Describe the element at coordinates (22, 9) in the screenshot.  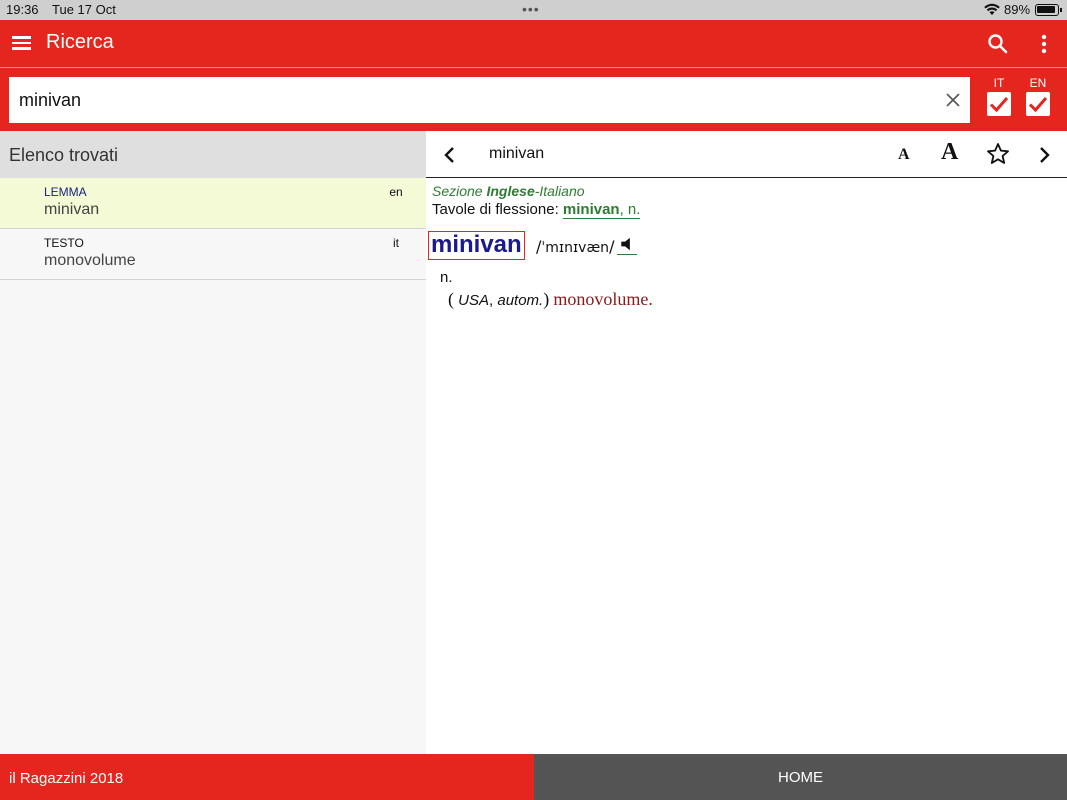
I see `status-time: 19:36` at that location.